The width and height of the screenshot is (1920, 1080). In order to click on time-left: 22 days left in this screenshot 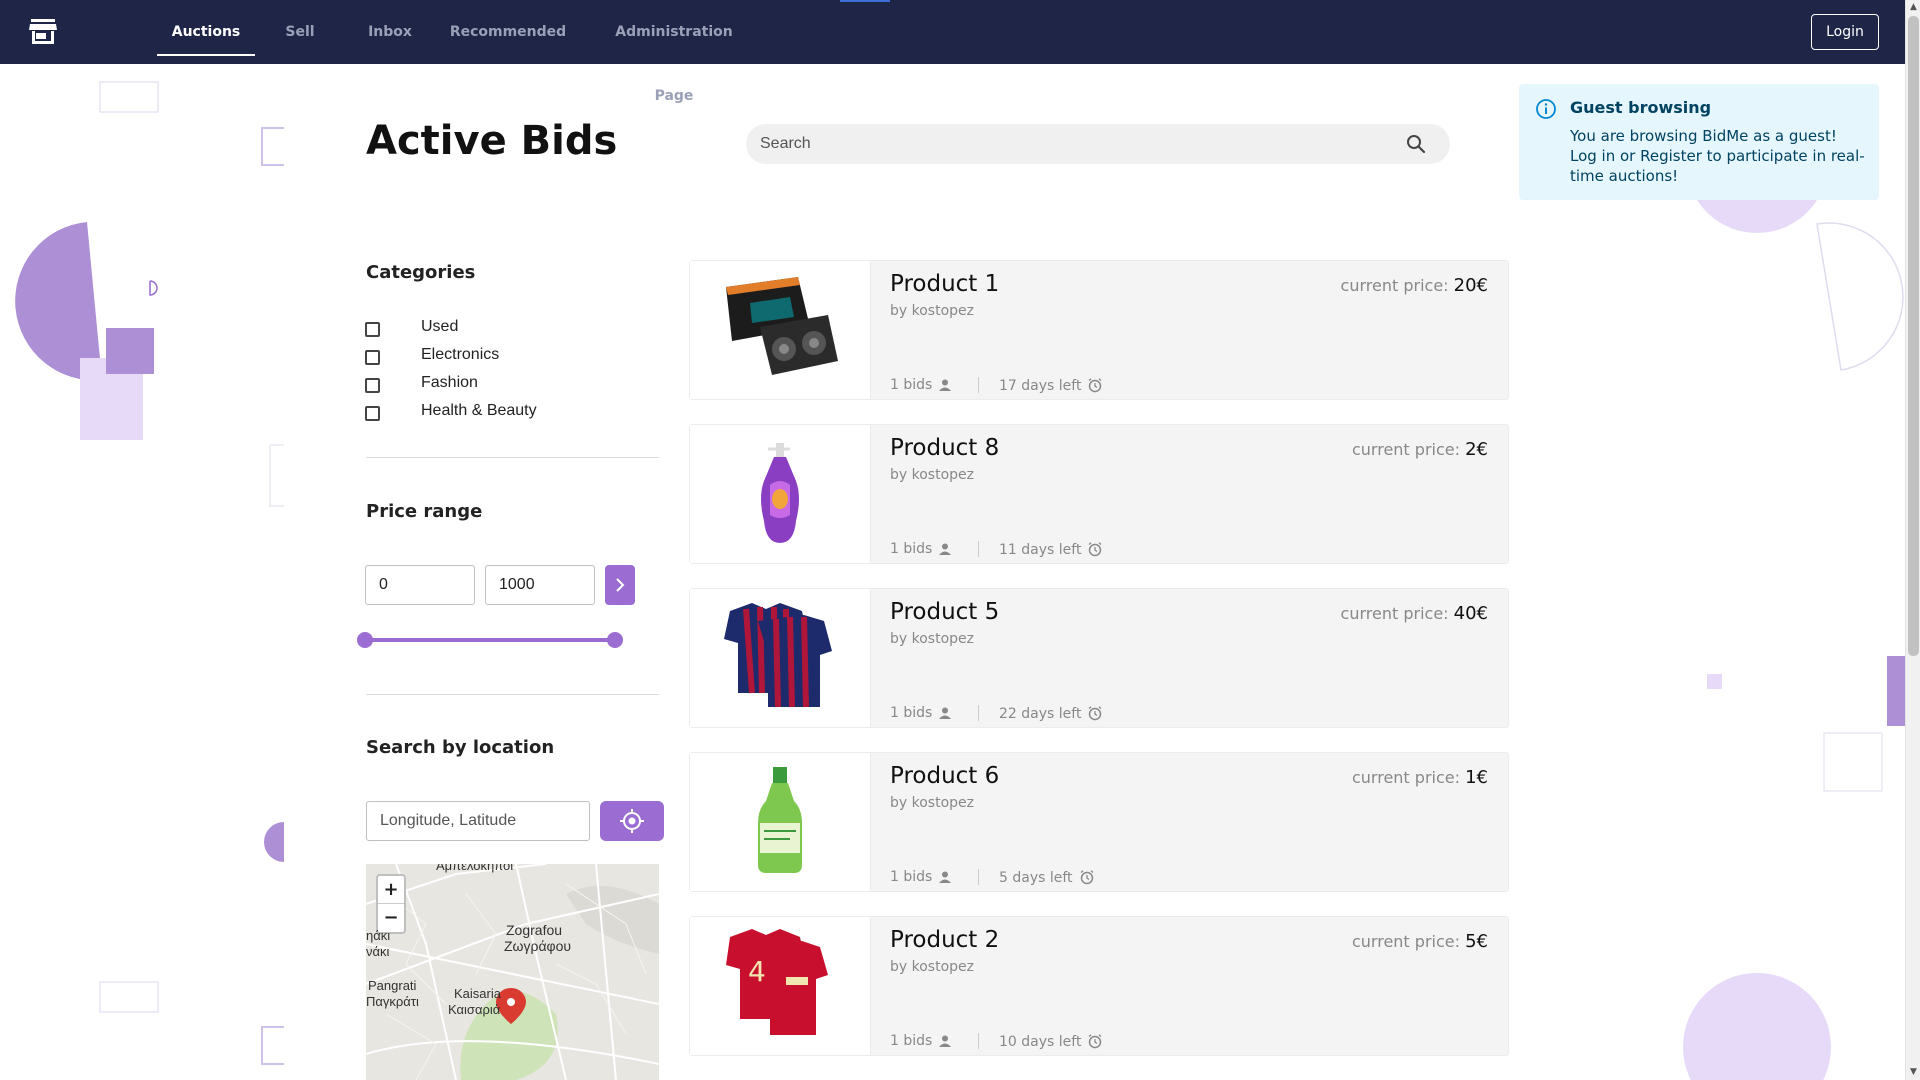, I will do `click(1051, 713)`.